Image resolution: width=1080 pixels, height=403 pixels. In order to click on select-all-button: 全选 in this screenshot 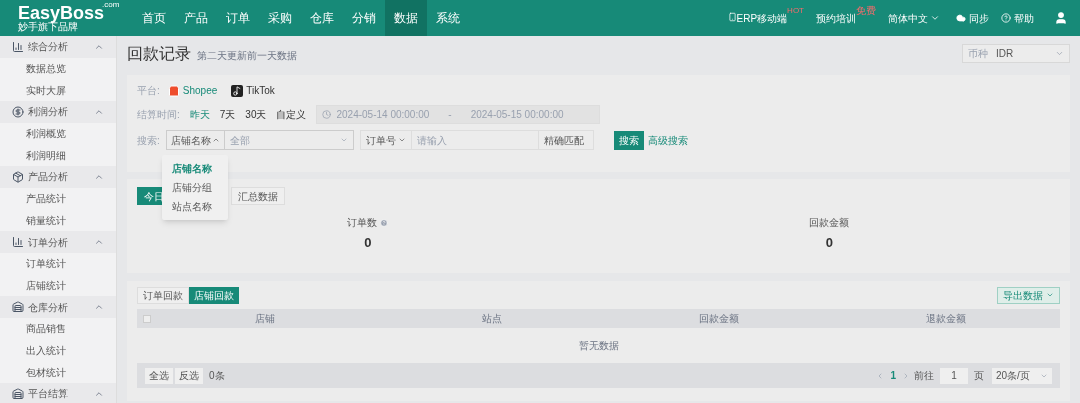, I will do `click(159, 375)`.